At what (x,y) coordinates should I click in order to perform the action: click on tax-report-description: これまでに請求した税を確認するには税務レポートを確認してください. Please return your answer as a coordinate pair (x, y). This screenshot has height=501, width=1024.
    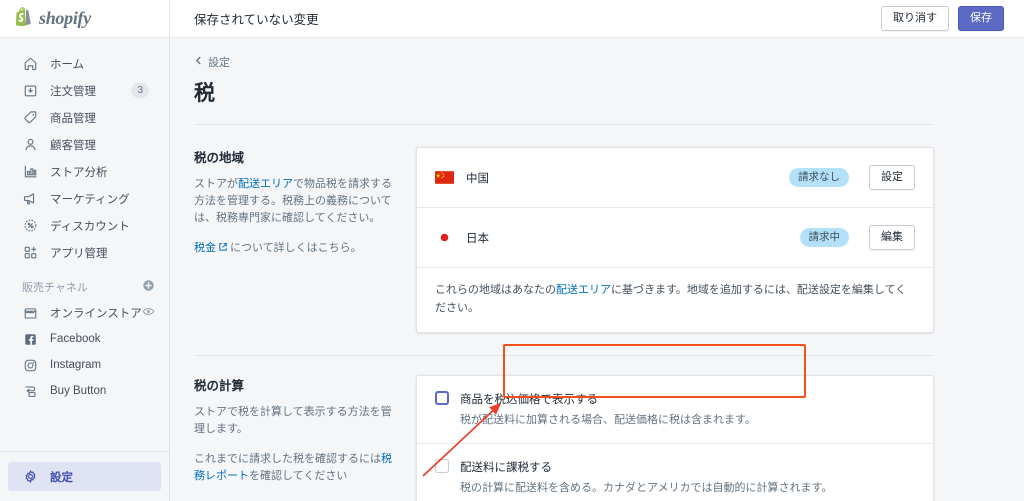
    Looking at the image, I should click on (296, 468).